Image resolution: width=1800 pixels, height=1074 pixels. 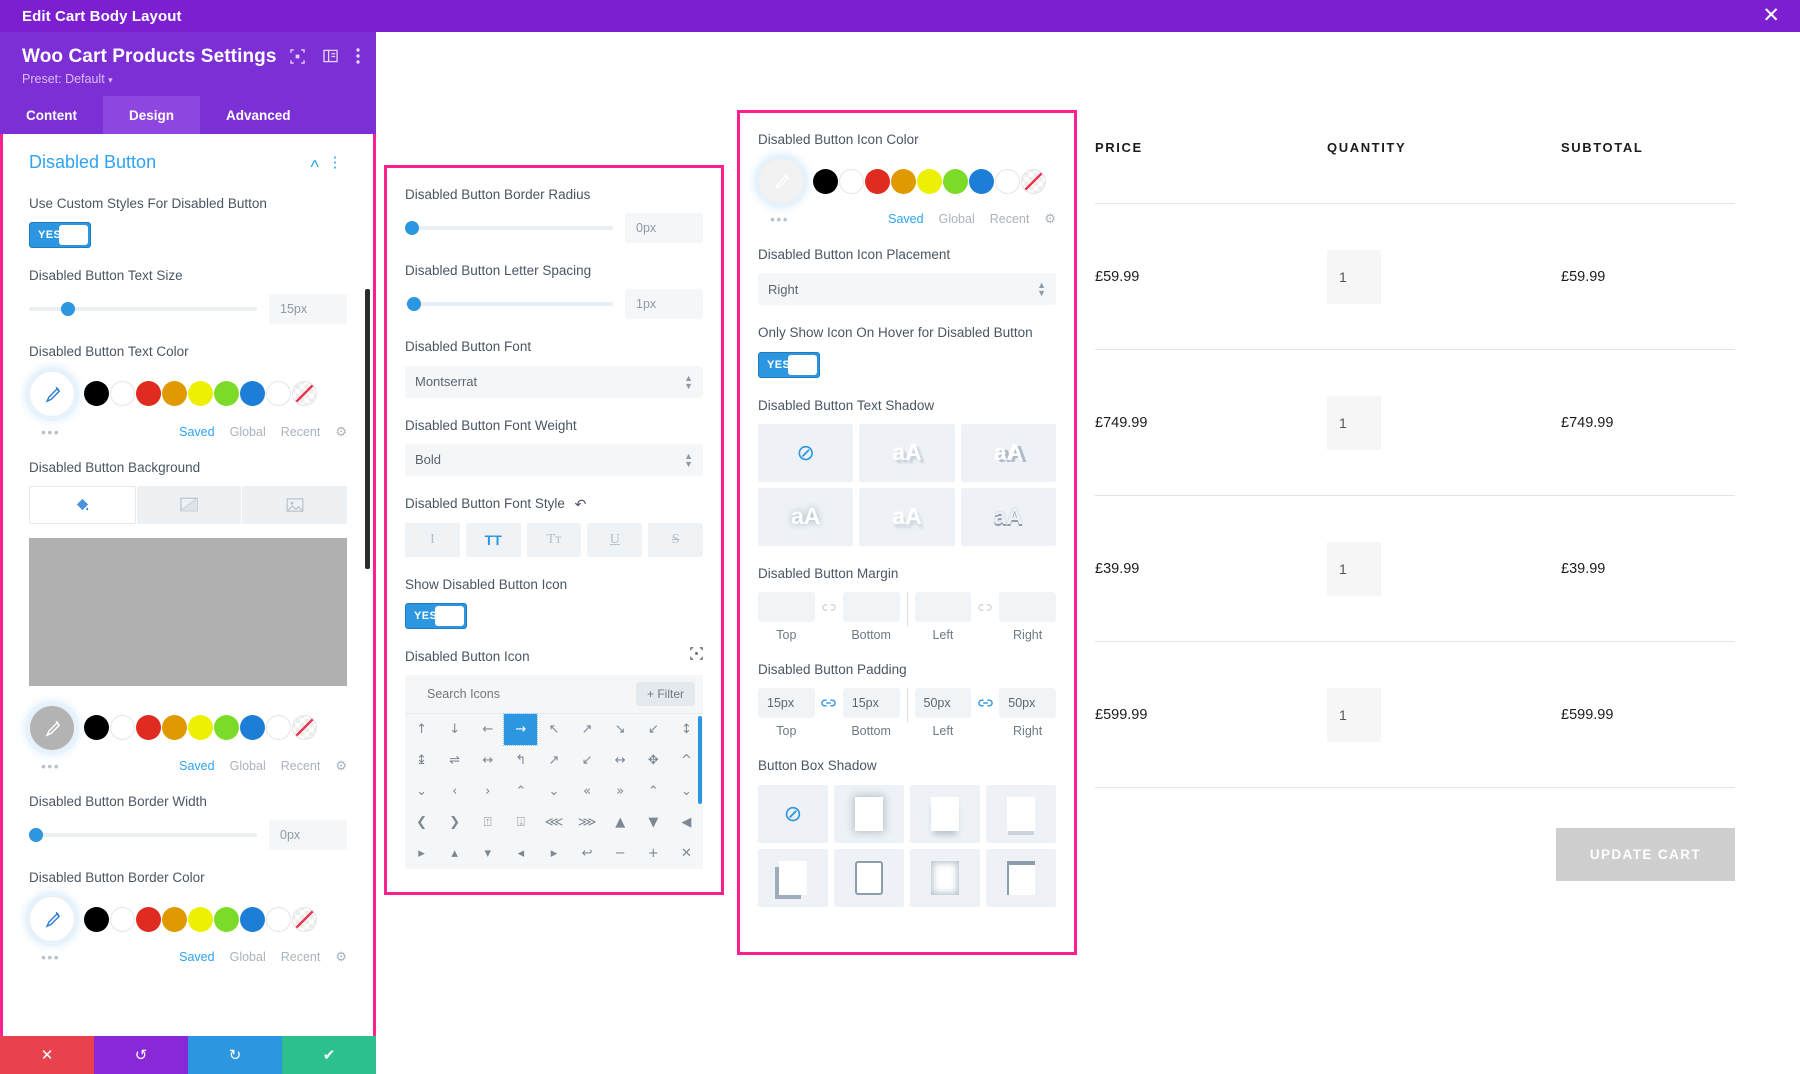 What do you see at coordinates (336, 162) in the screenshot?
I see `section-more-icon: ⋮` at bounding box center [336, 162].